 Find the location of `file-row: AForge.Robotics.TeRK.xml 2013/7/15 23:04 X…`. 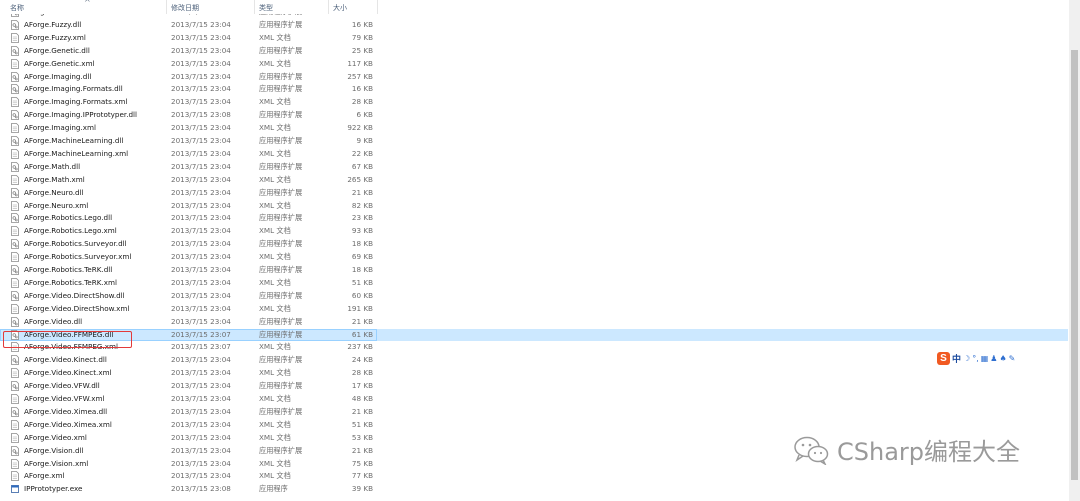

file-row: AForge.Robotics.TeRK.xml 2013/7/15 23:04 X… is located at coordinates (534, 283).